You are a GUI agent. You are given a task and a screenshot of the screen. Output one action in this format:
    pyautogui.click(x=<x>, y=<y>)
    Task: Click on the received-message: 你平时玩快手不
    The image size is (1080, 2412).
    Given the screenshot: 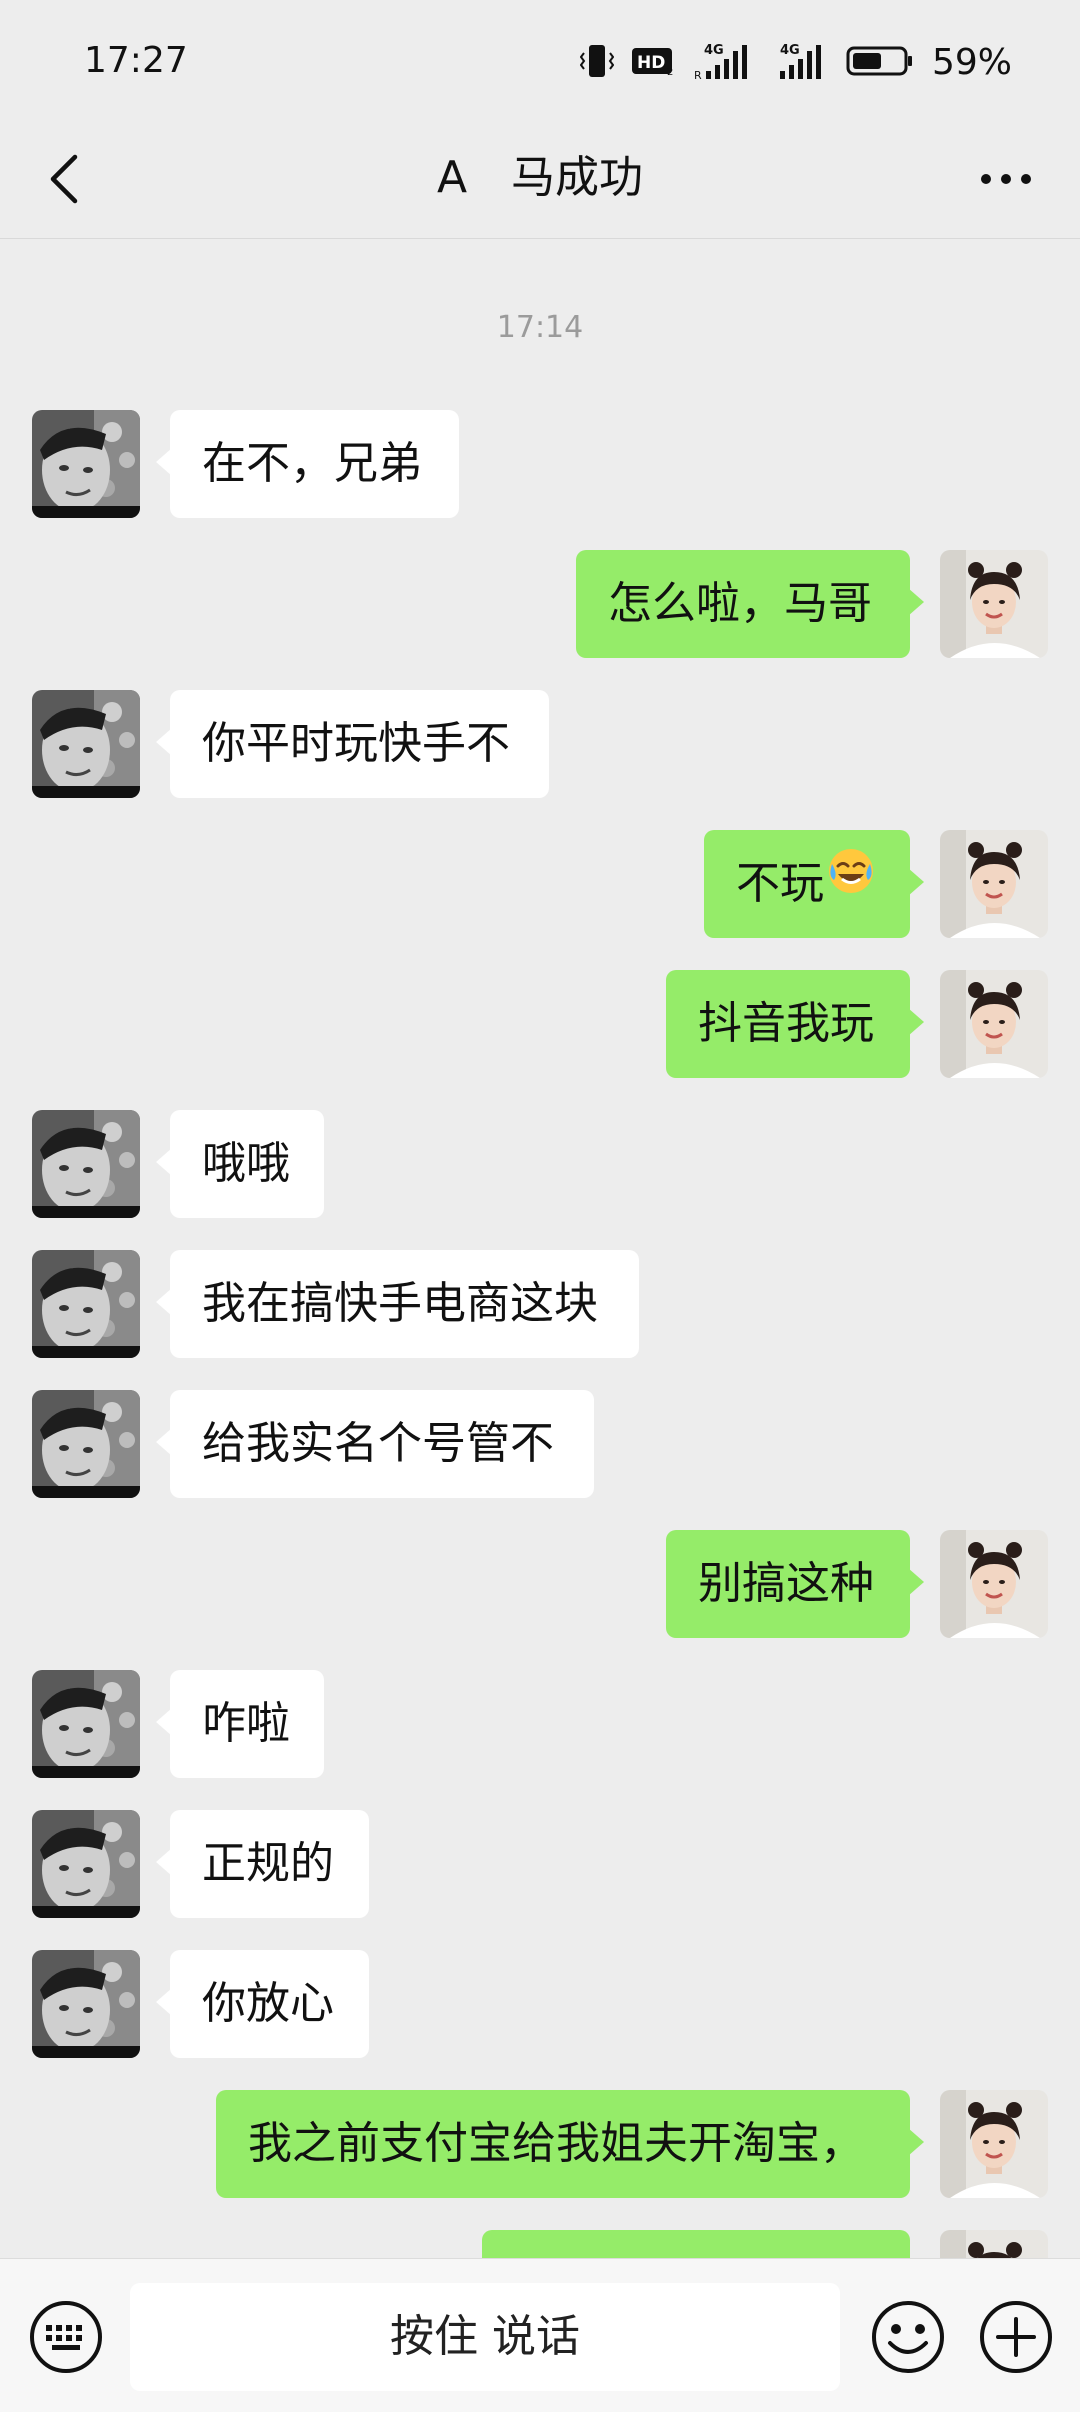 What is the action you would take?
    pyautogui.click(x=540, y=744)
    